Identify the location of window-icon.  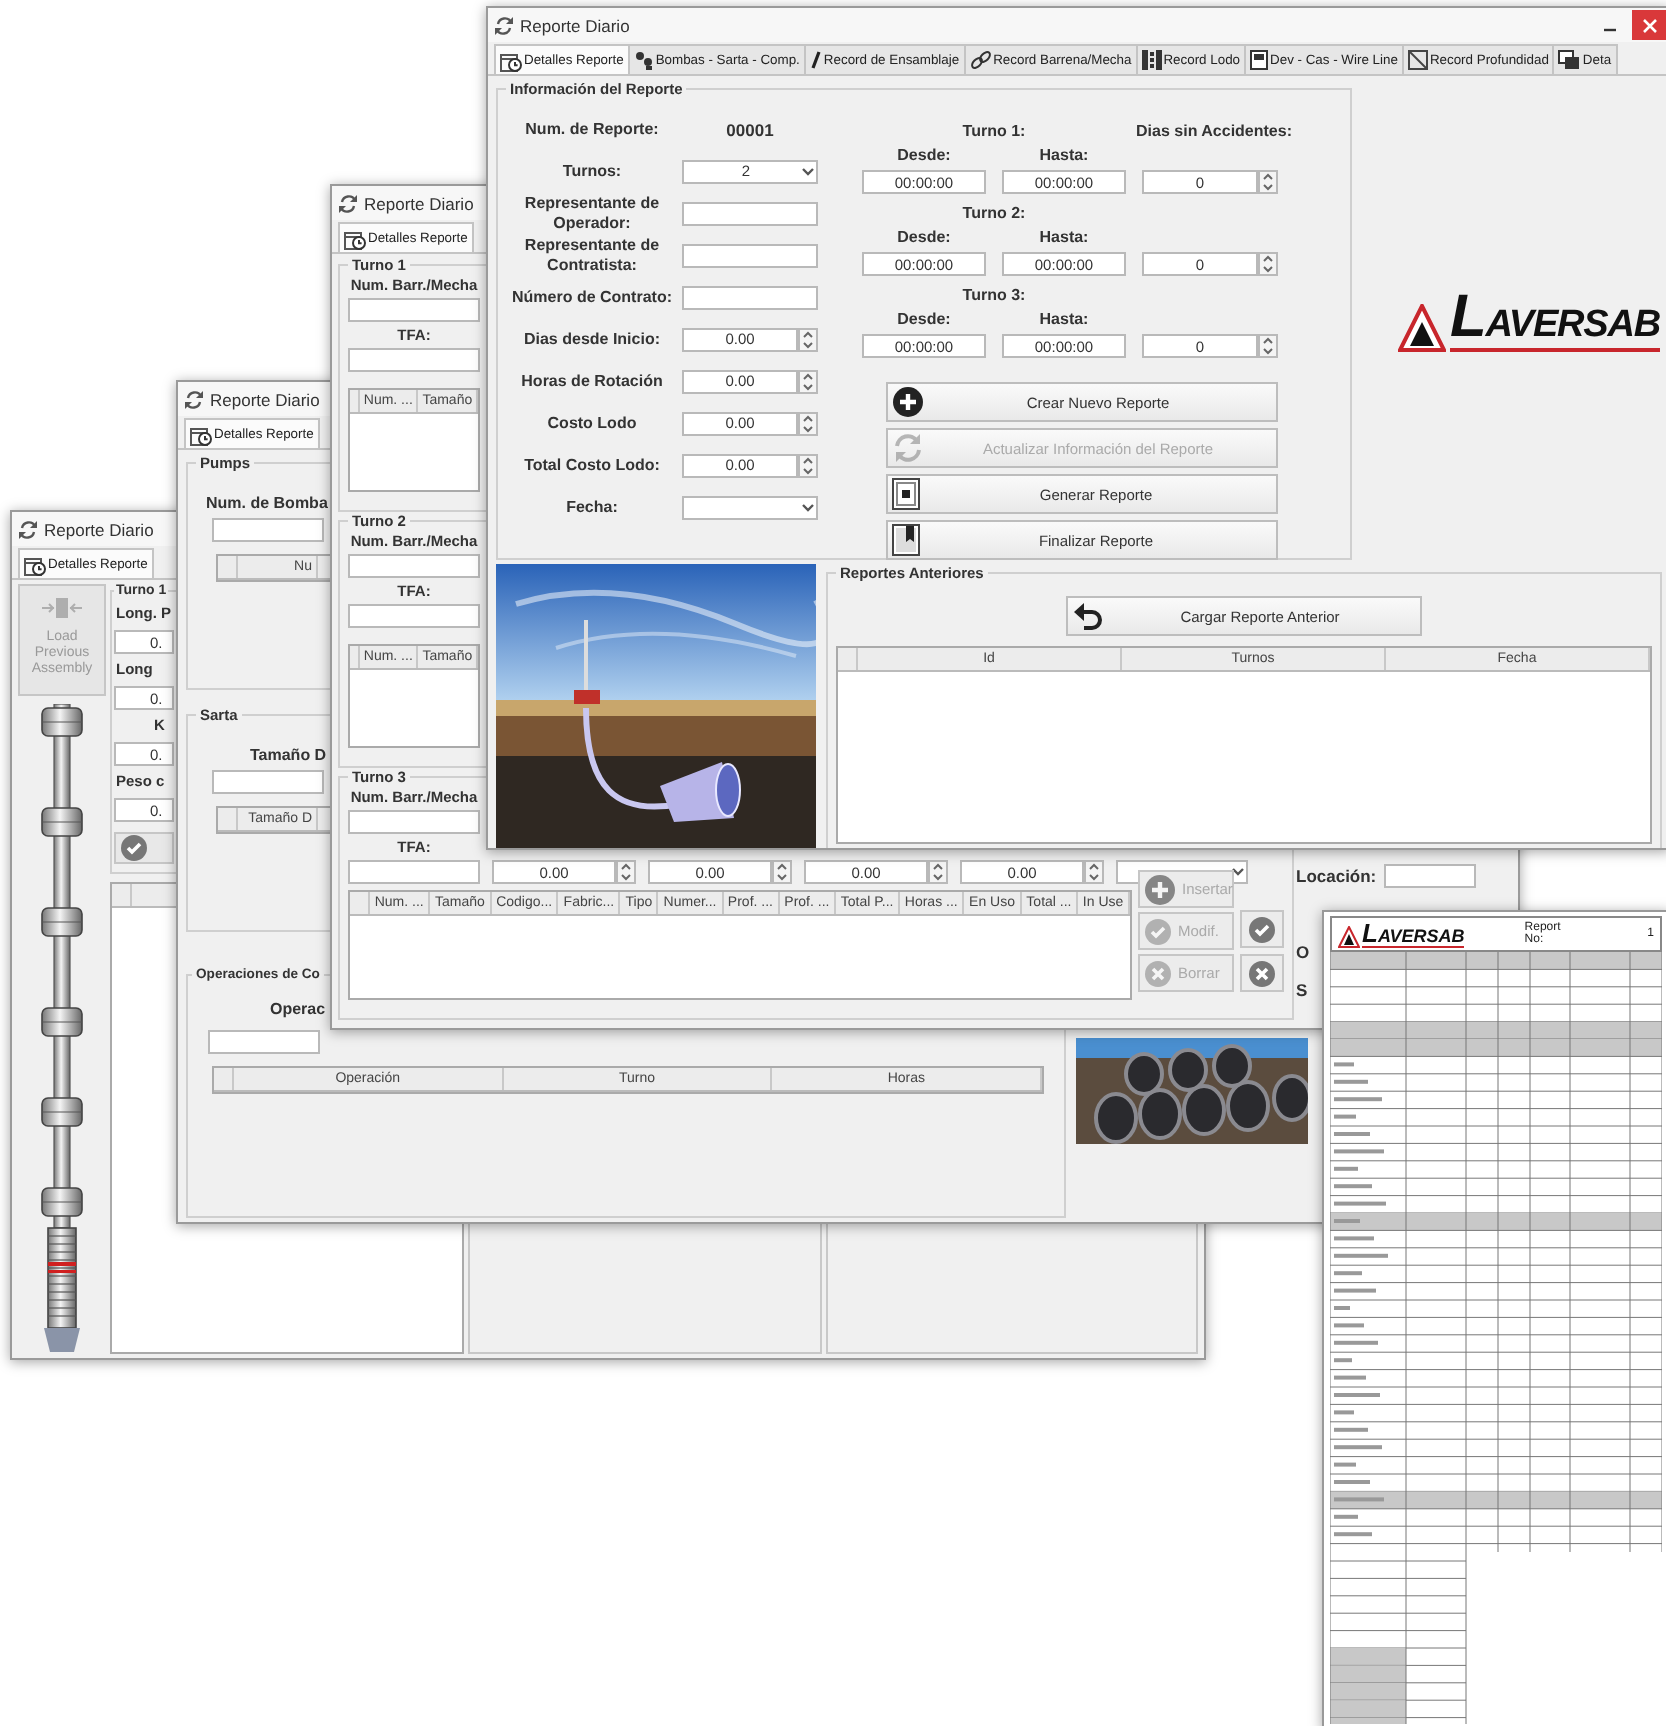
(1569, 60).